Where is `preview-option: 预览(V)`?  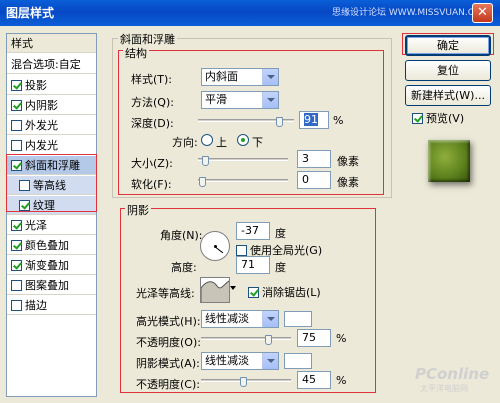
preview-option: 预览(V) is located at coordinates (438, 118).